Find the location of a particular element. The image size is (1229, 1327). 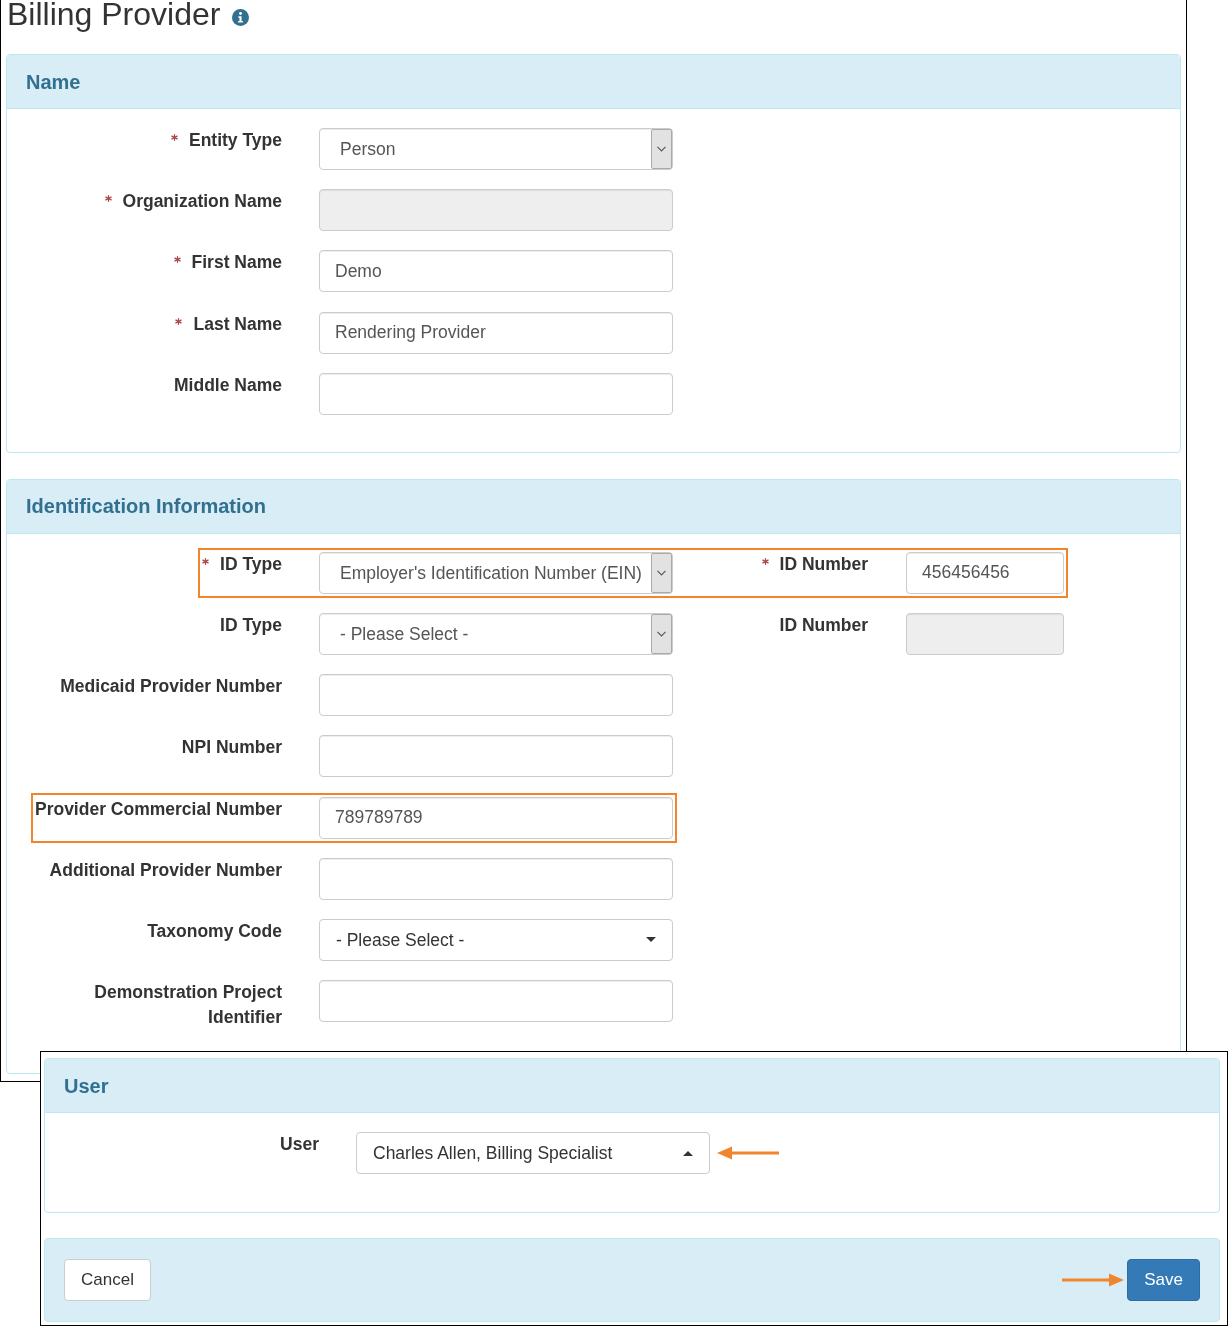

text-field: 456456456 is located at coordinates (985, 572).